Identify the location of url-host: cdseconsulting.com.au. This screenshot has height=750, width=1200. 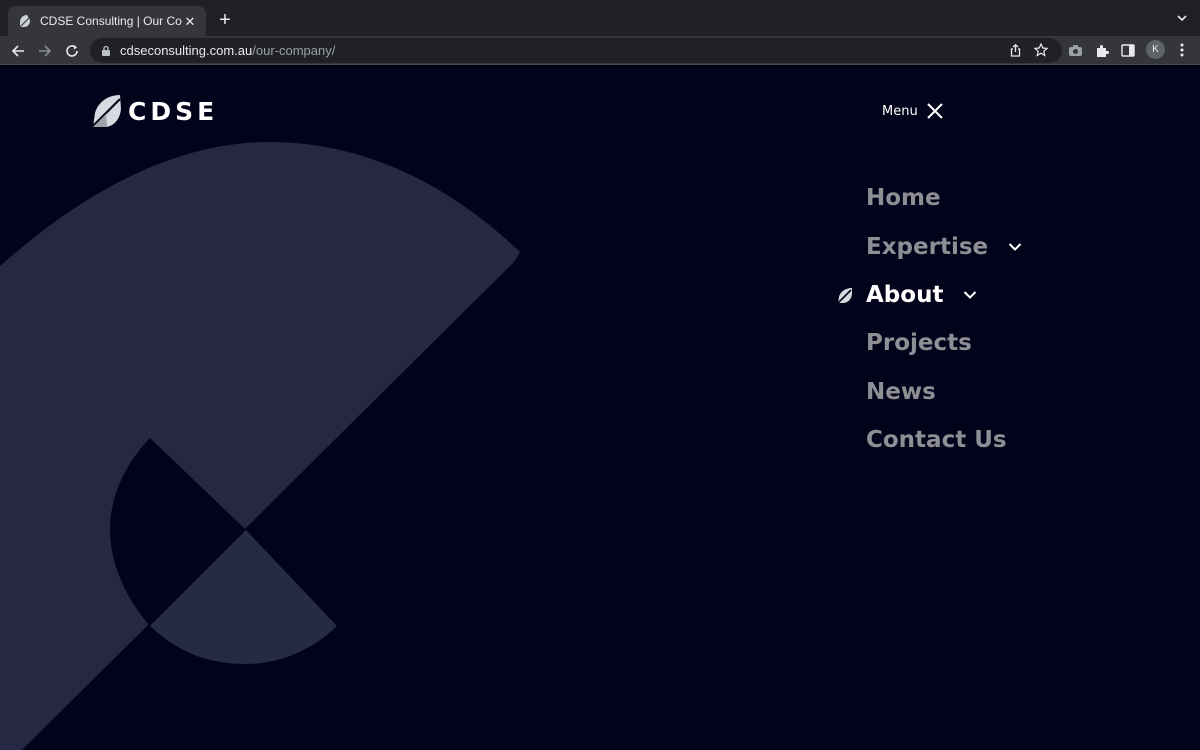
(186, 50).